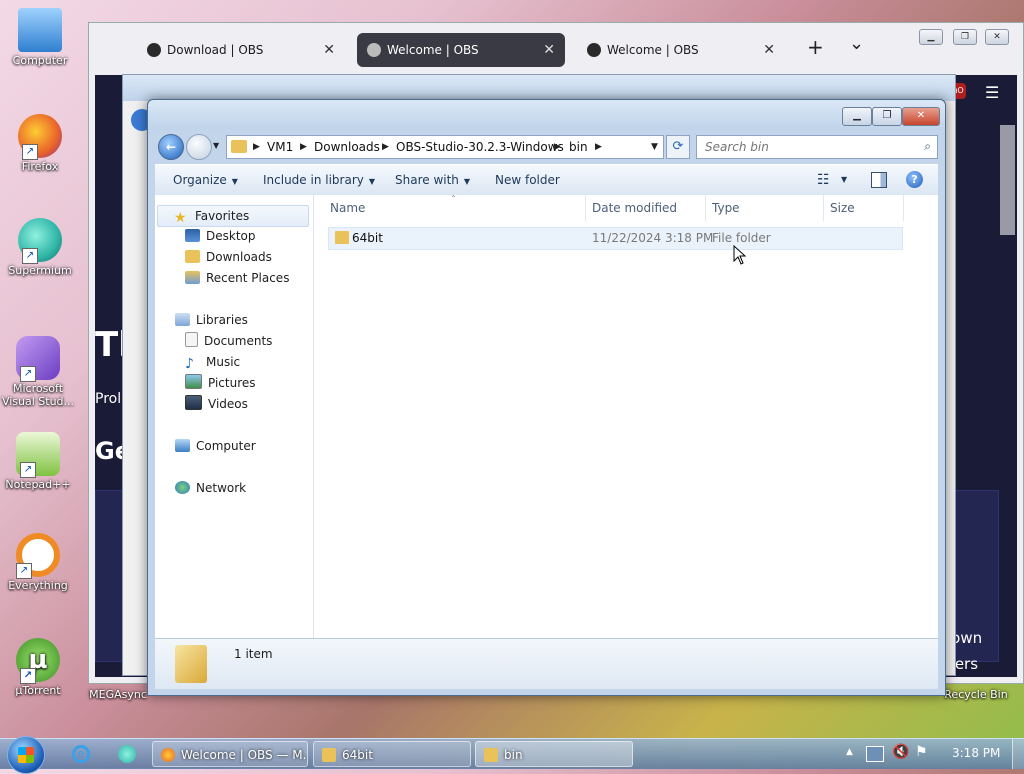 This screenshot has height=774, width=1024. I want to click on volume-muted-icon: 🔇, so click(900, 752).